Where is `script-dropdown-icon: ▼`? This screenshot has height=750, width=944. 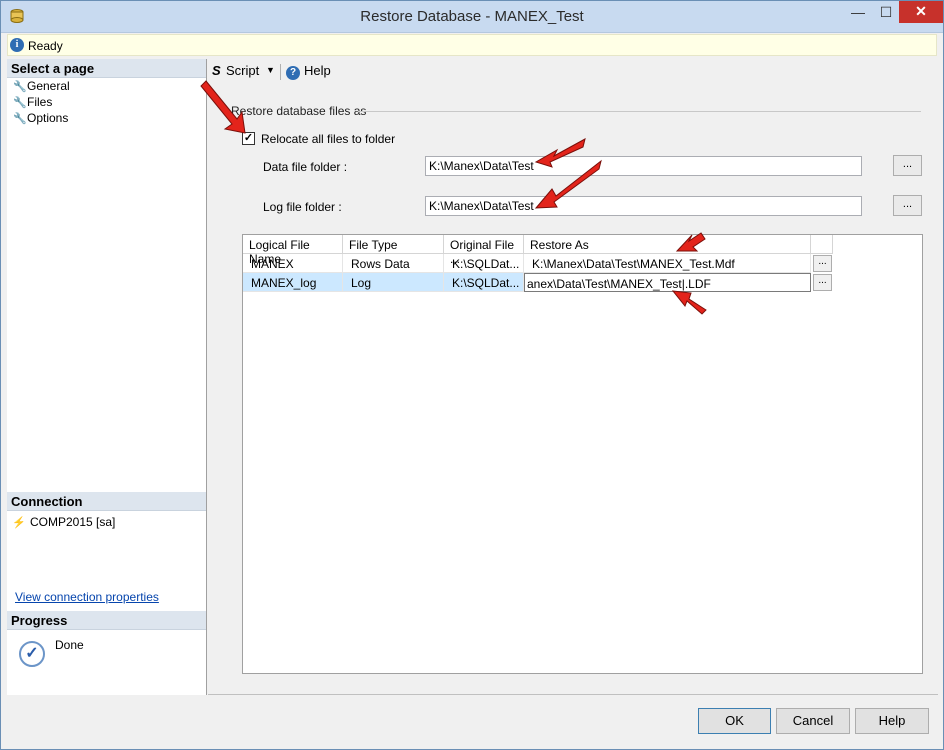 script-dropdown-icon: ▼ is located at coordinates (270, 70).